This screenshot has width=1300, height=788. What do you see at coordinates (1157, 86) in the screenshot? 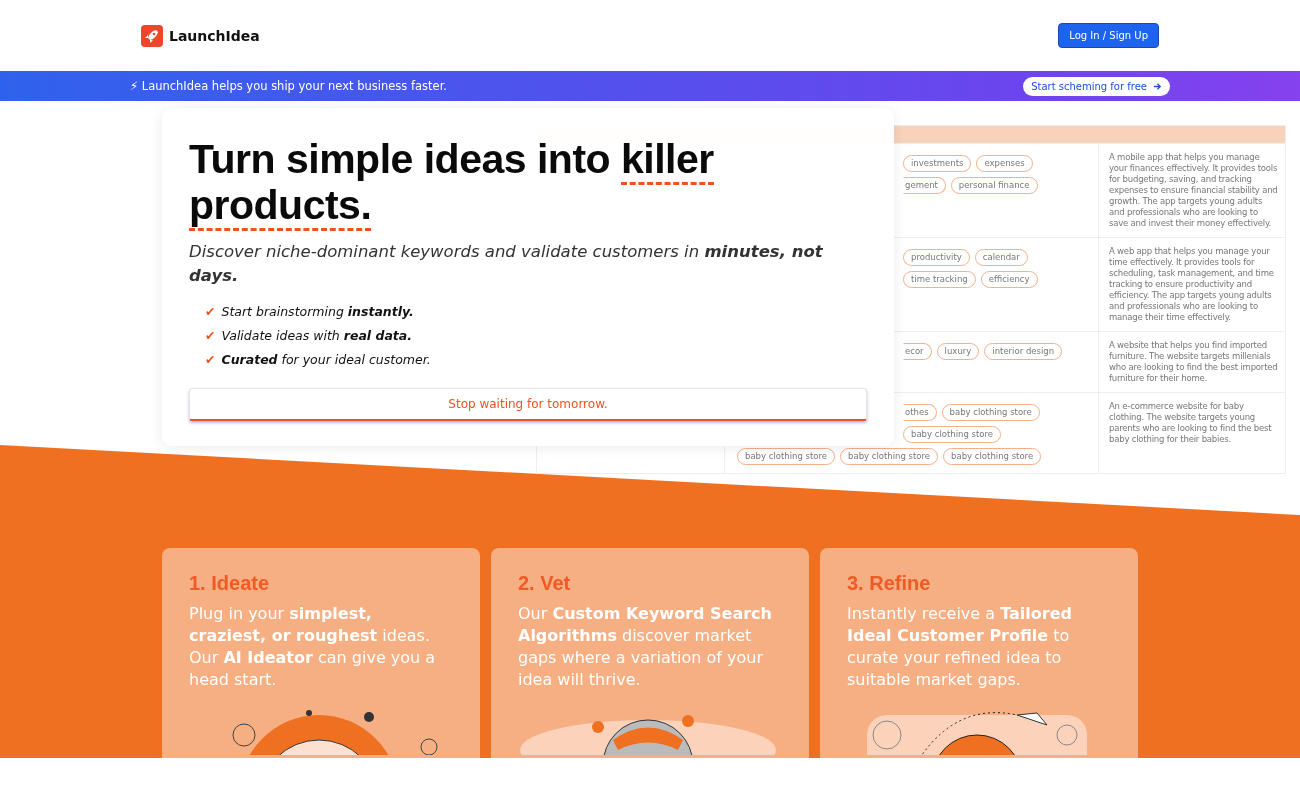
I see `arrow-right-icon` at bounding box center [1157, 86].